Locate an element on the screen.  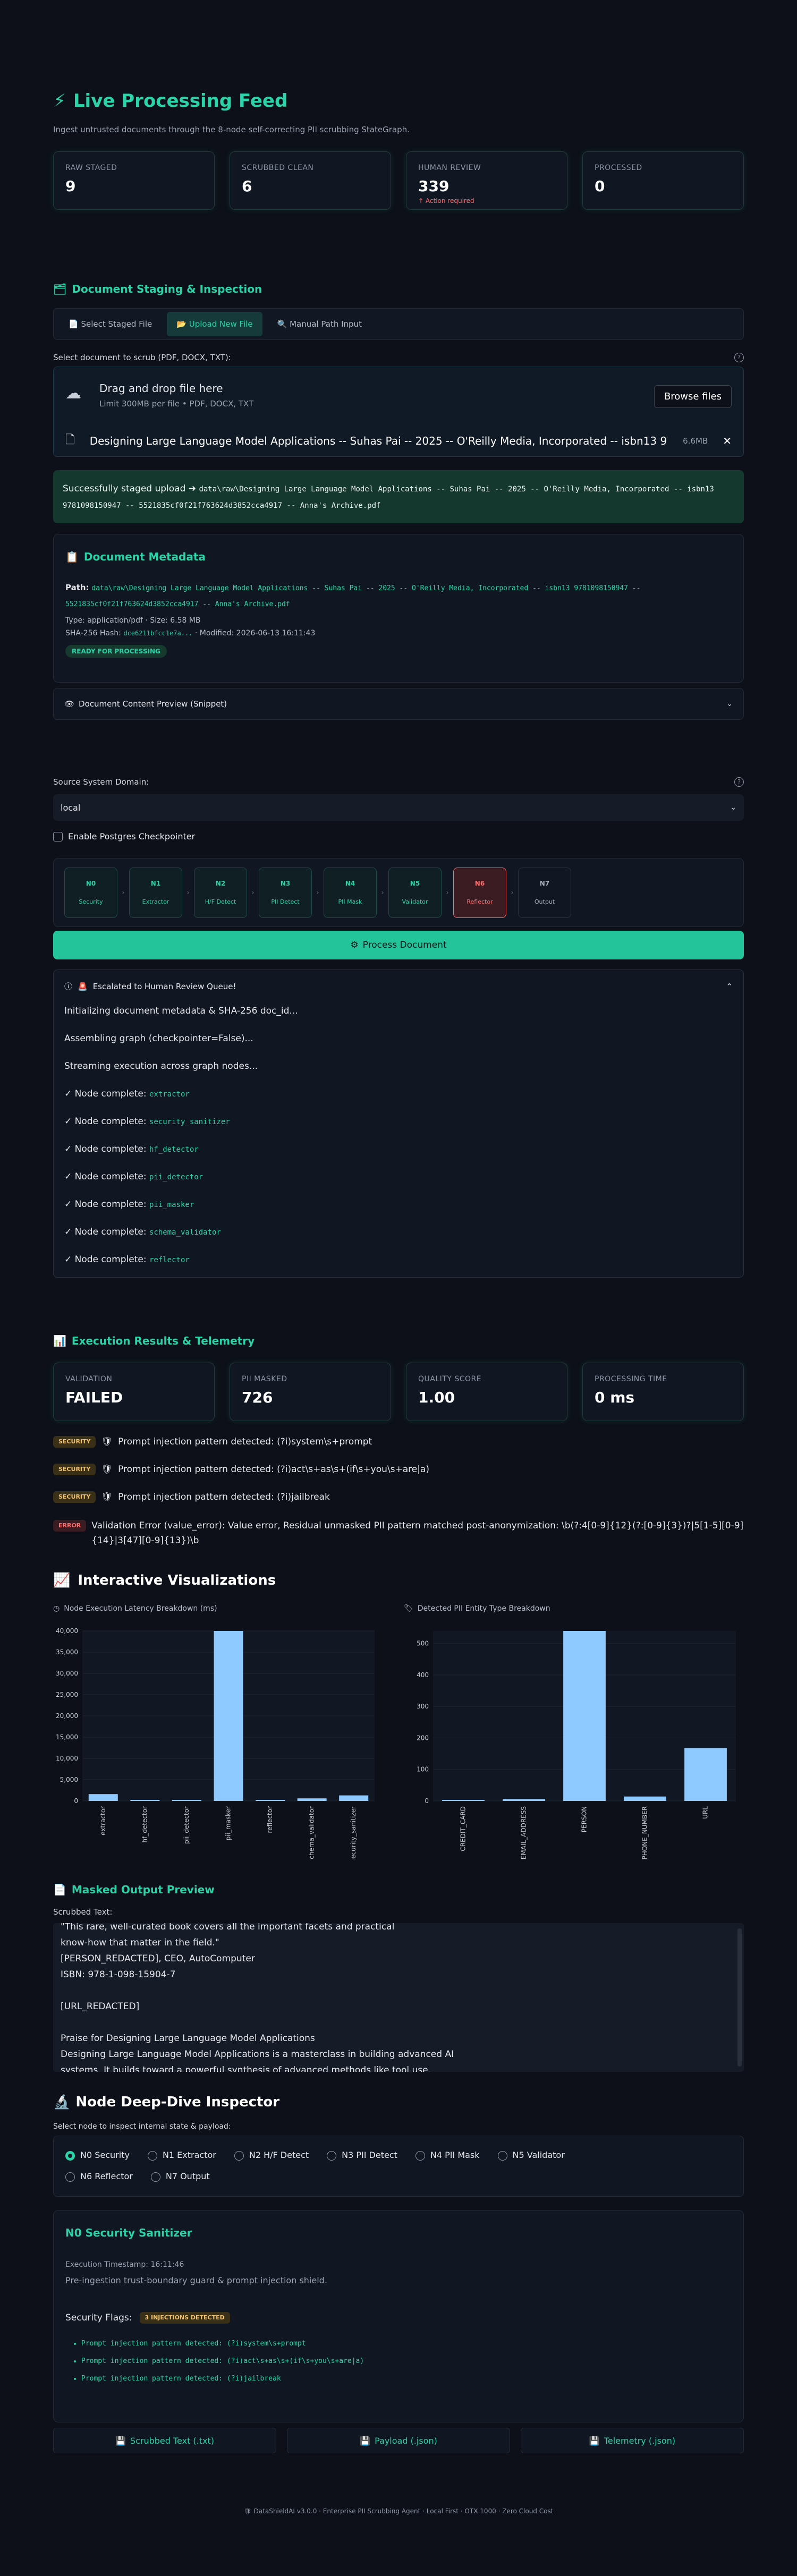
x-tick-label: EMAIL_ADDRESS is located at coordinates (524, 1832).